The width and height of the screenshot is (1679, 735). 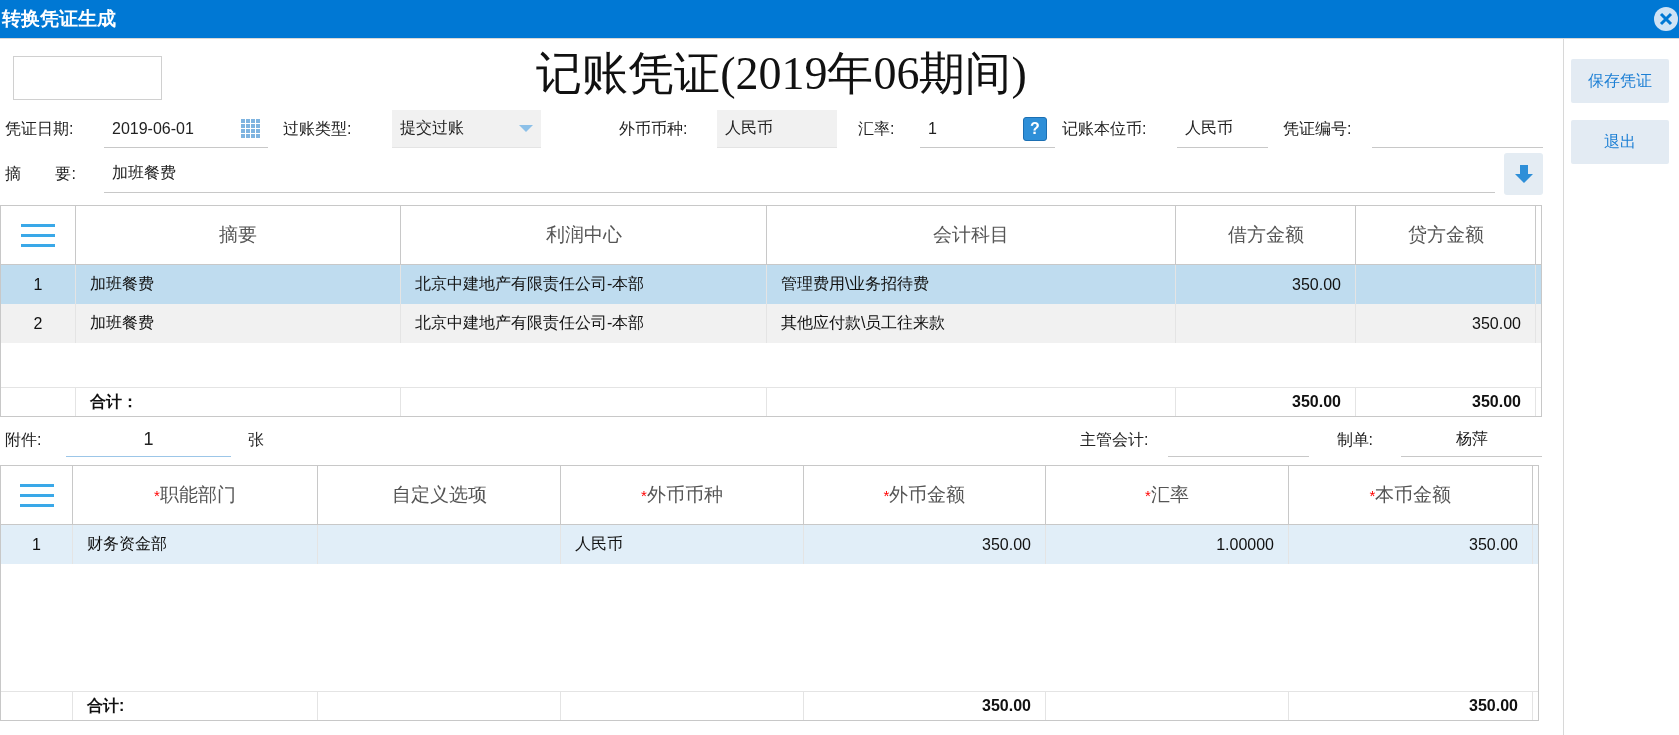 What do you see at coordinates (1666, 19) in the screenshot?
I see `close-icon` at bounding box center [1666, 19].